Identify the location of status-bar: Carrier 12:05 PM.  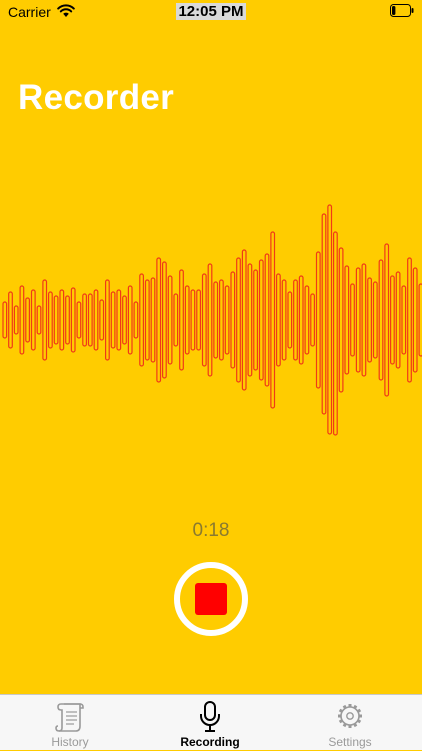
(211, 12).